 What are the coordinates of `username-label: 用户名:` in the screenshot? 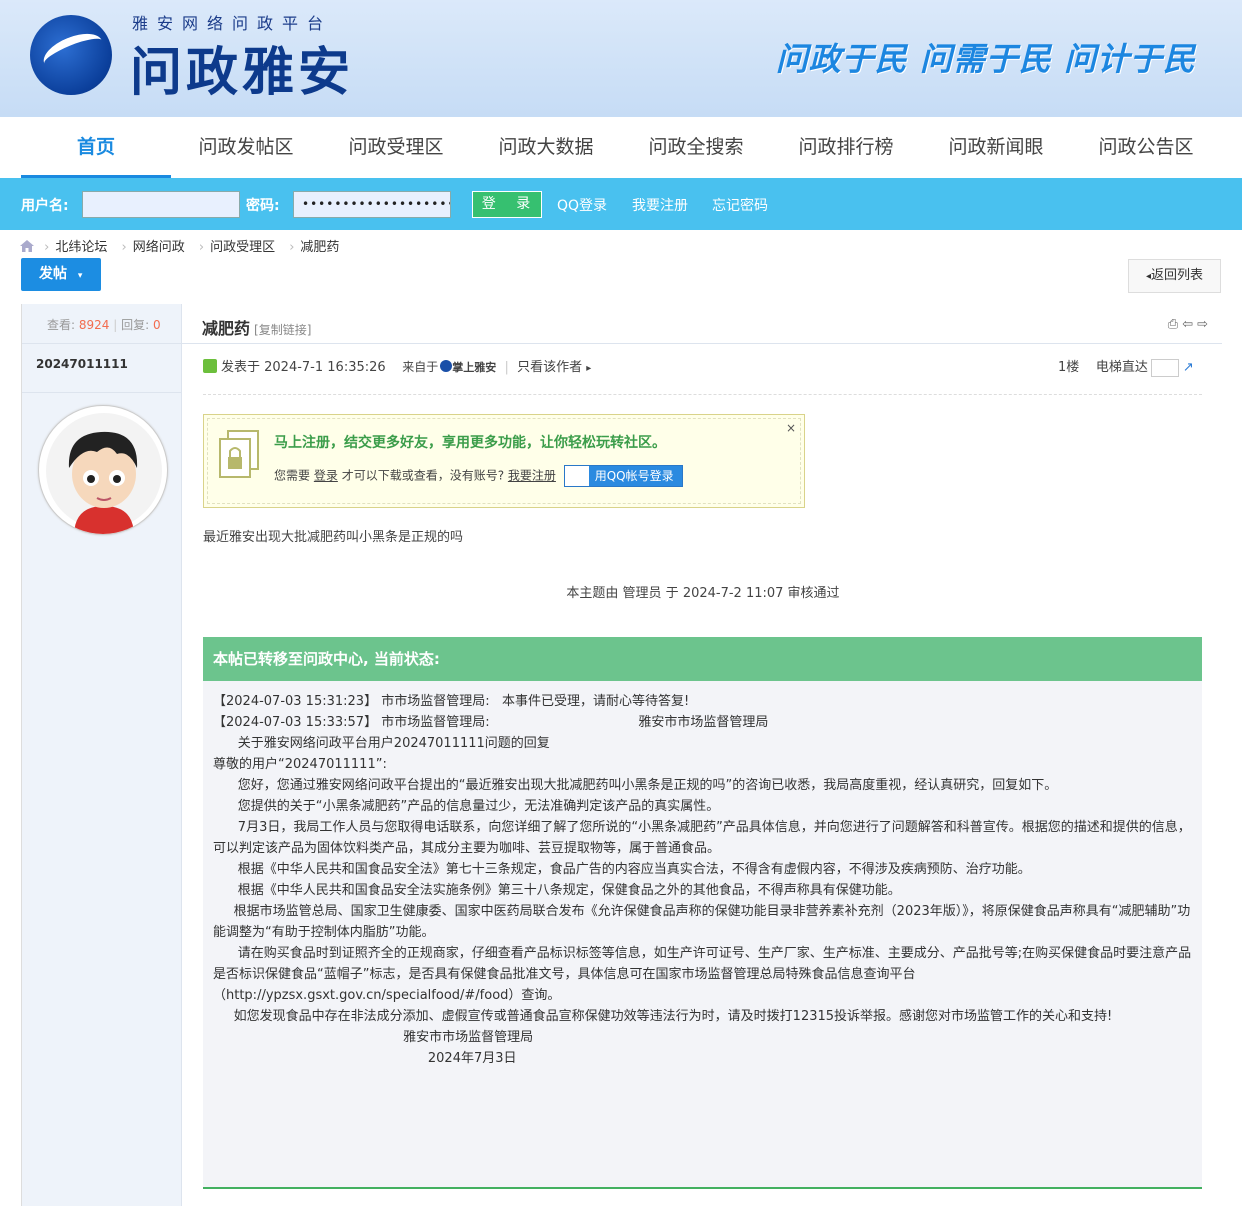 It's located at (45, 206).